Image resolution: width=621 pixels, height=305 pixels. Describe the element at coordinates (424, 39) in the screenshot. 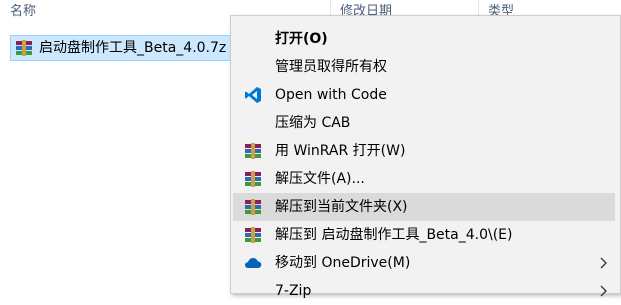

I see `menu-item-open: 打开(O)` at that location.